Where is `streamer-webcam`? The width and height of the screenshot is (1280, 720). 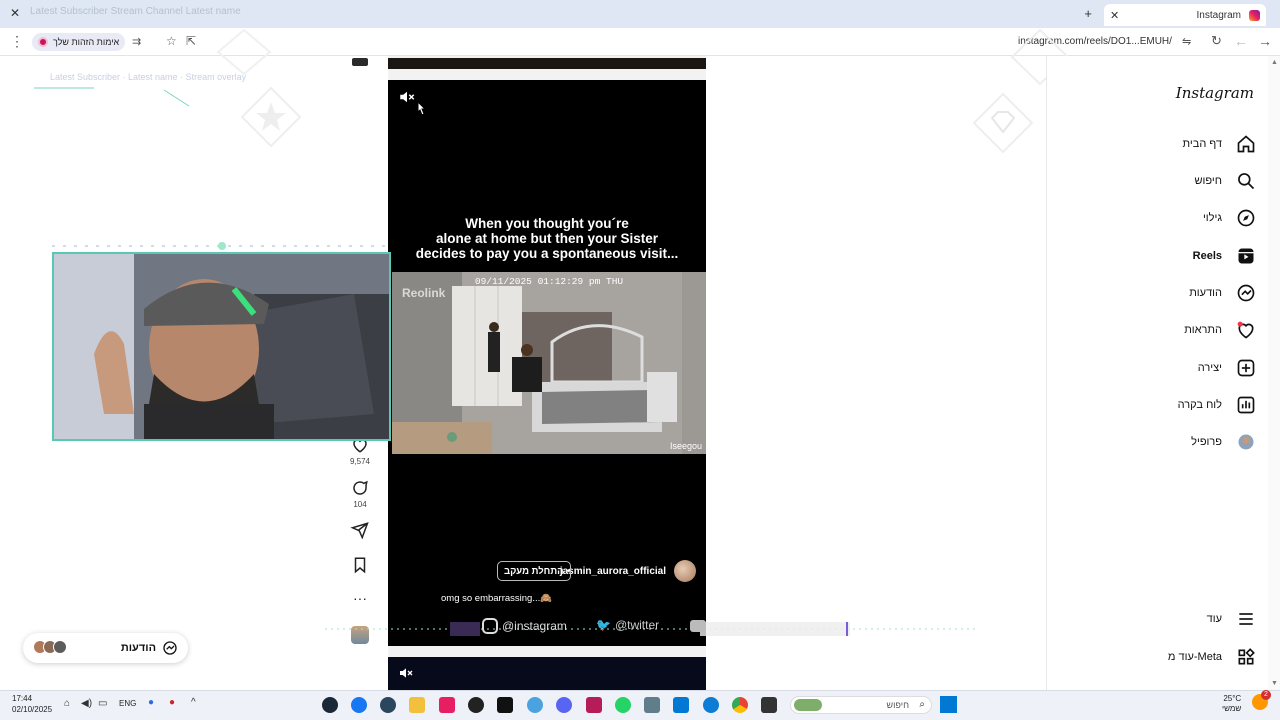 streamer-webcam is located at coordinates (221, 346).